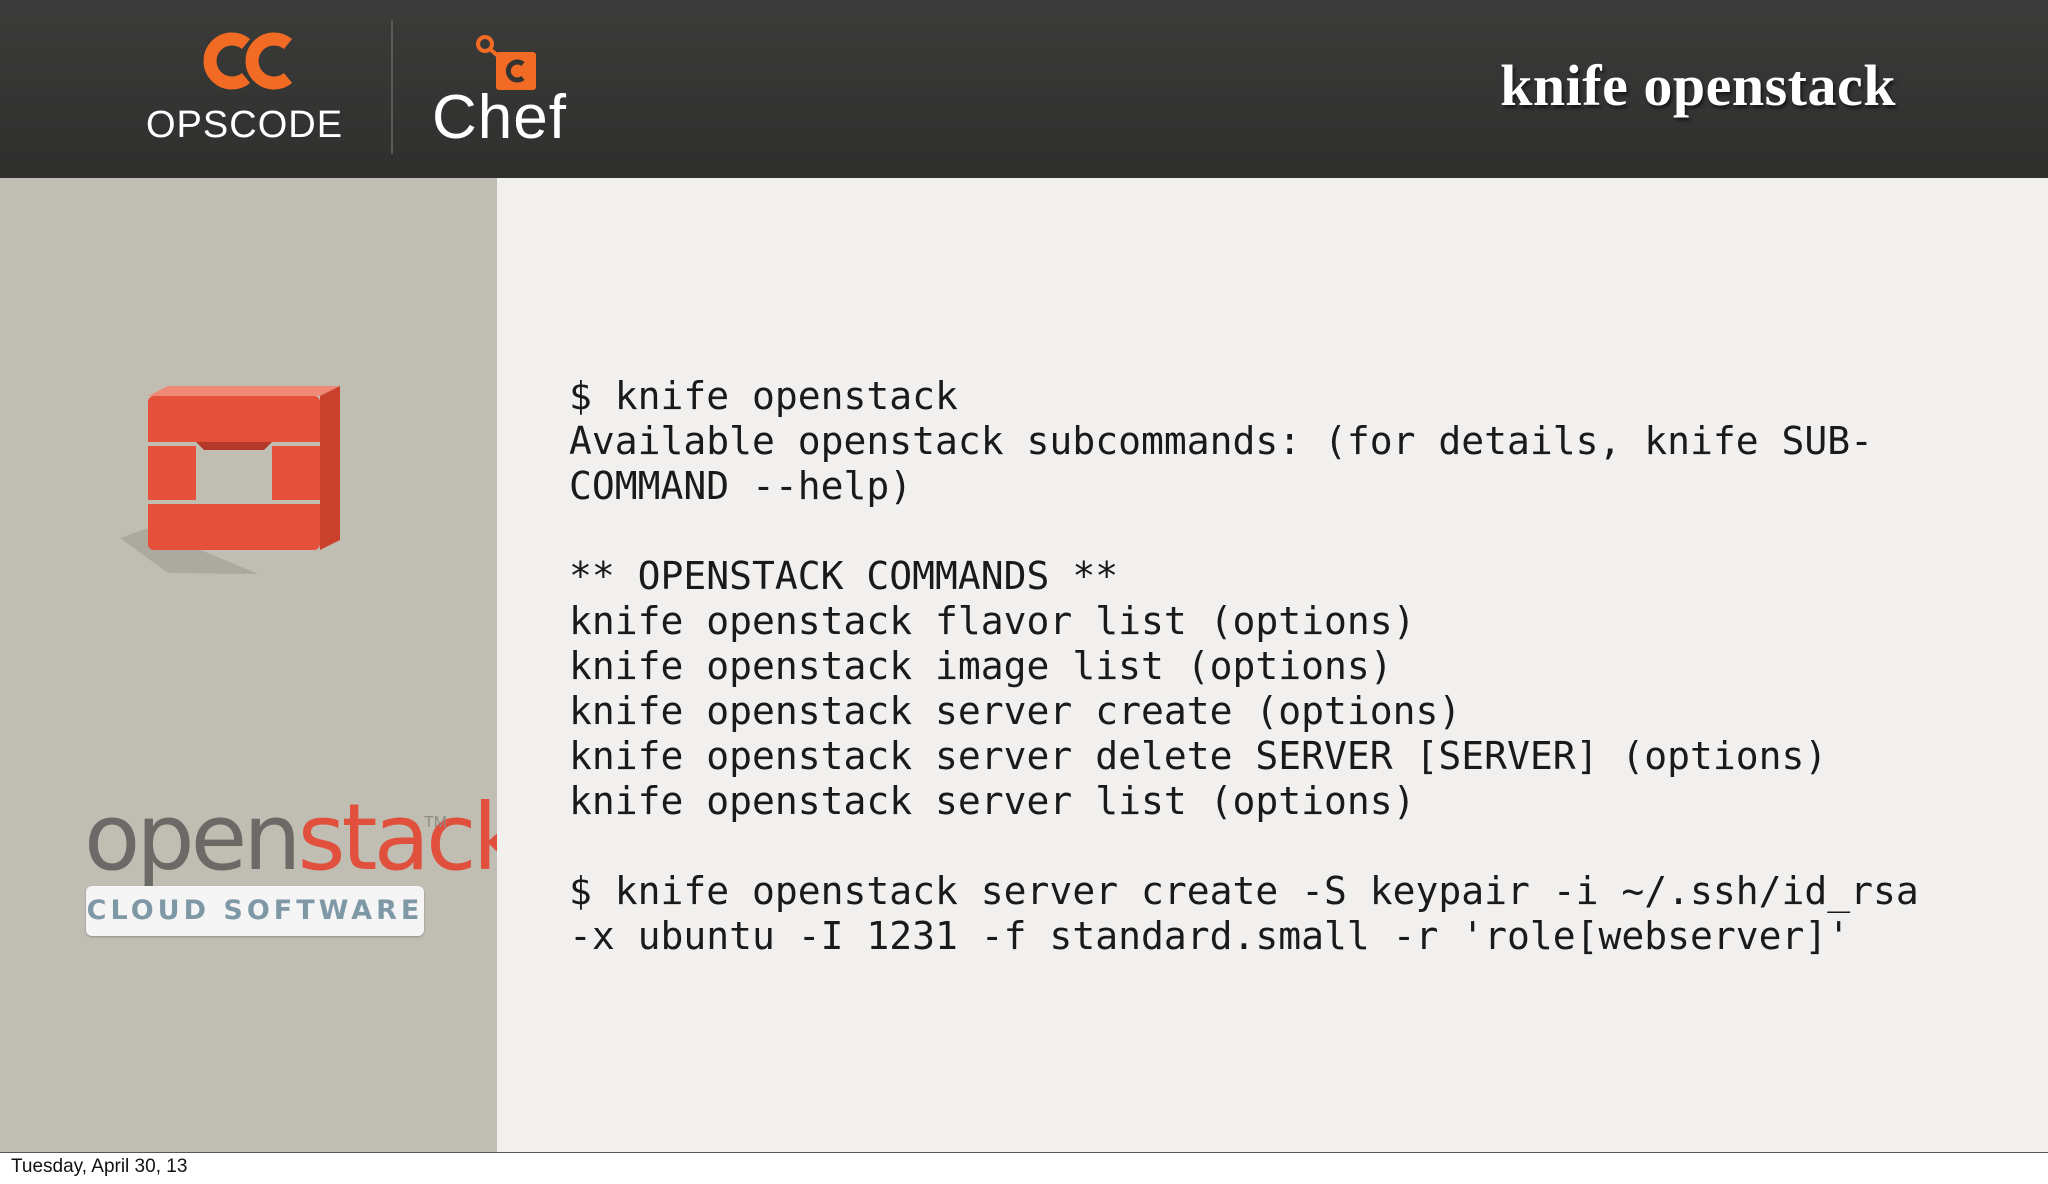  I want to click on footer-date: Tuesday, April 30, 13, so click(99, 1166).